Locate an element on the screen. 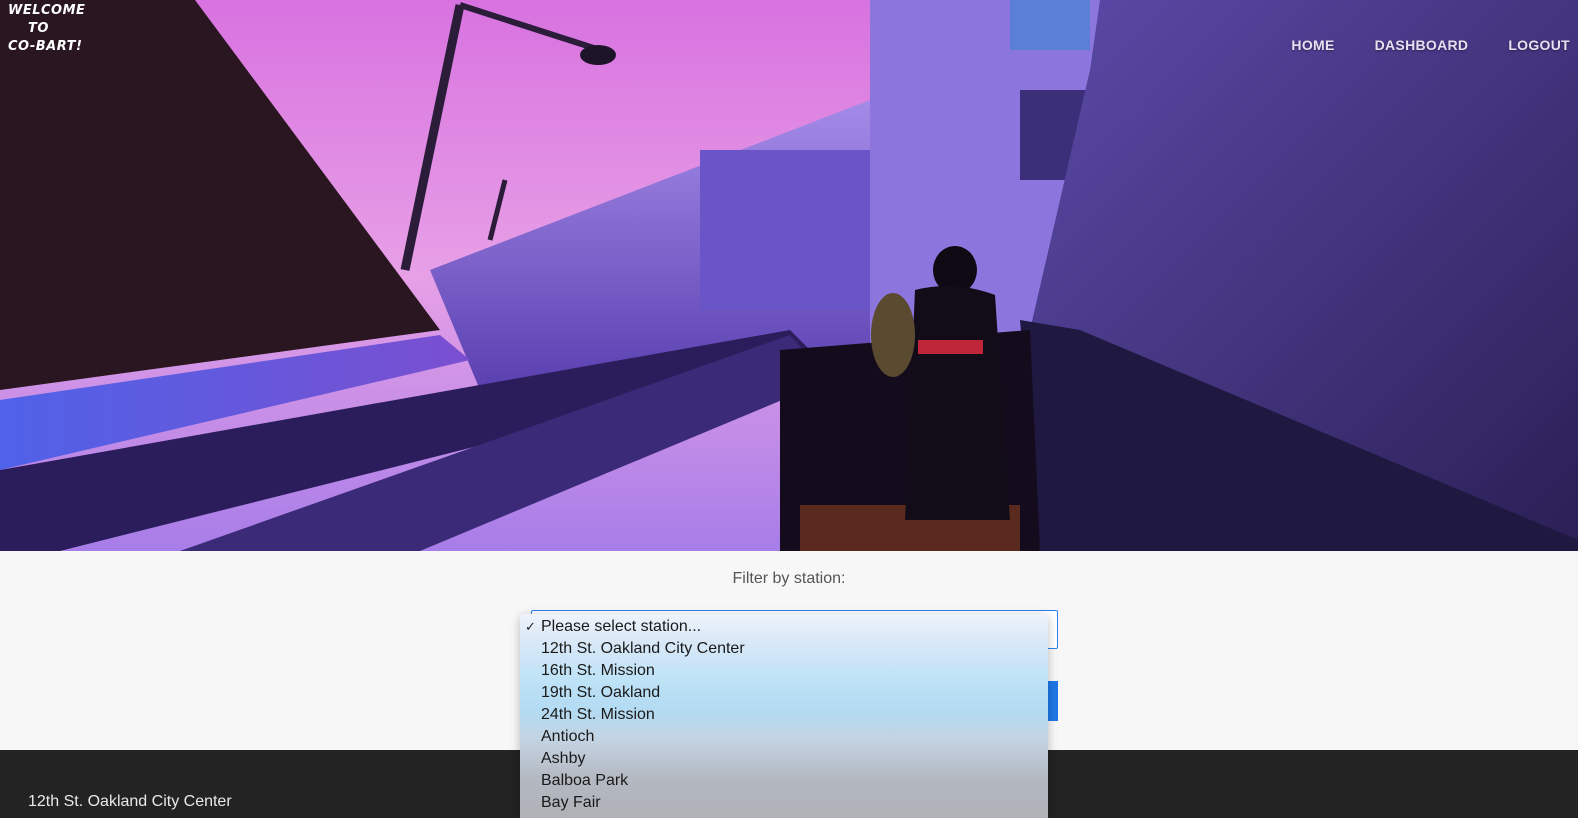 The width and height of the screenshot is (1578, 818). filter-label: Filter by station: is located at coordinates (789, 578).